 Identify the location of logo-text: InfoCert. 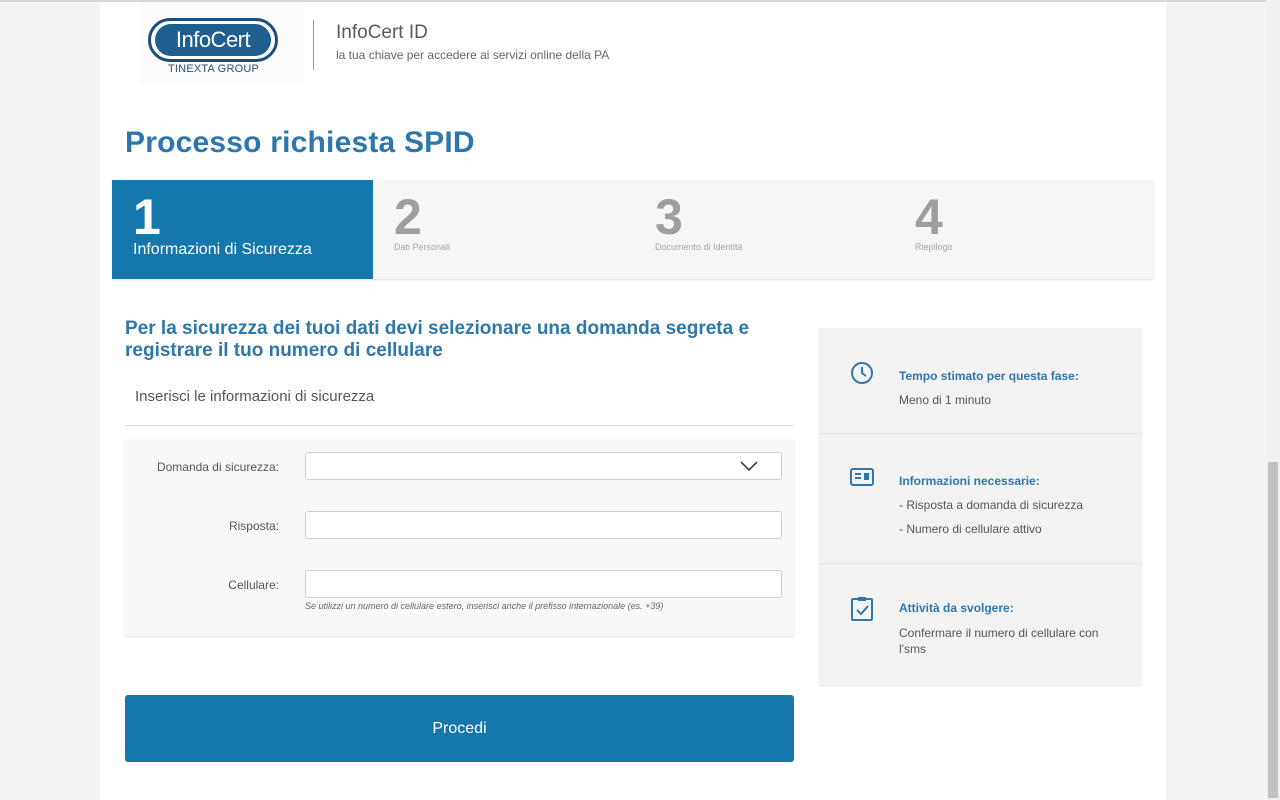
(213, 40).